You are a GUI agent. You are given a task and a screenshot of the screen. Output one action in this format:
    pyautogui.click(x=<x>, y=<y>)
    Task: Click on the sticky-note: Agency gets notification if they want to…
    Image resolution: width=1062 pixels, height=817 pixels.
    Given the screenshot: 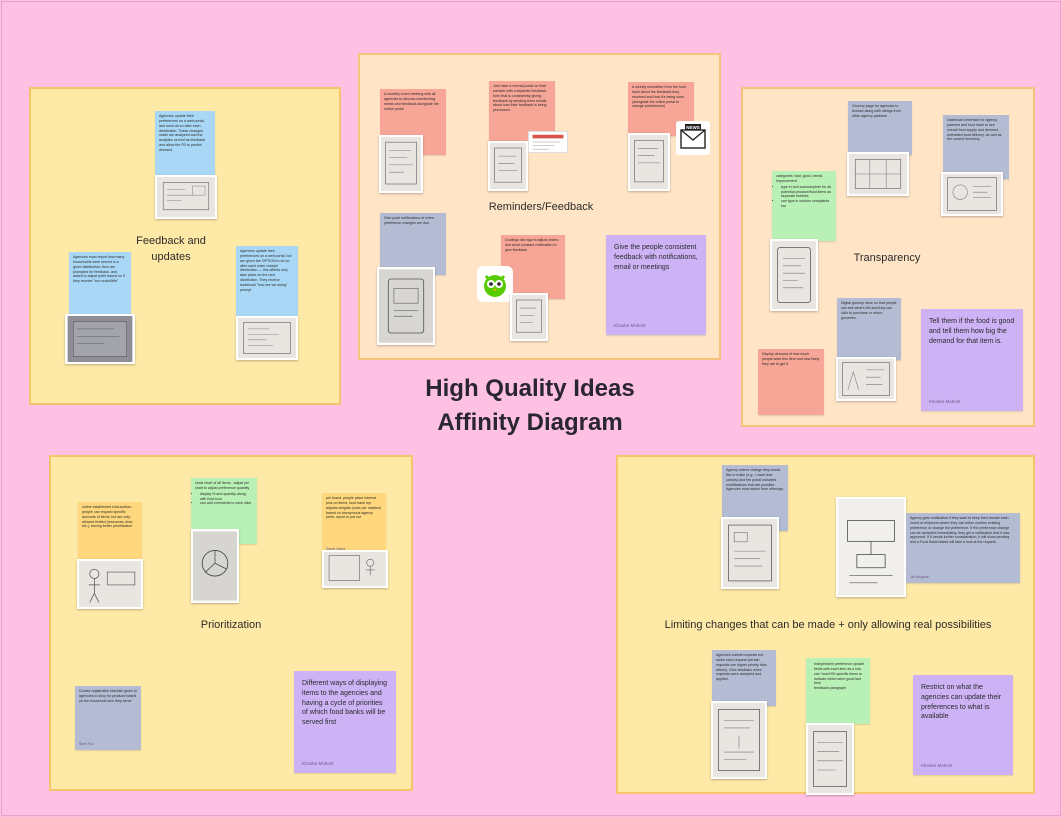 What is the action you would take?
    pyautogui.click(x=963, y=548)
    